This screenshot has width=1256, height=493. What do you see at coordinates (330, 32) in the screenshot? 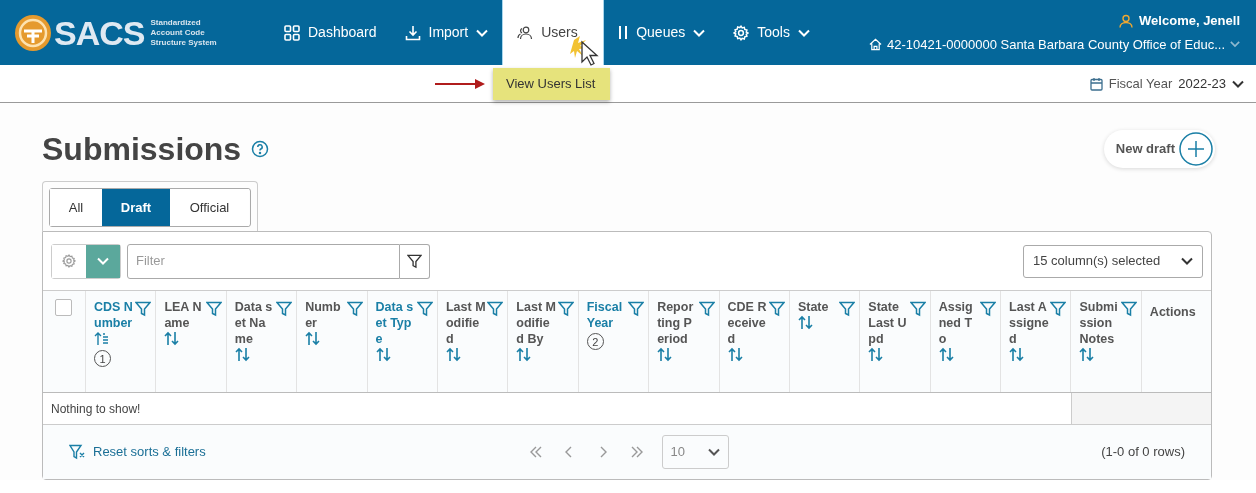
I see `nav-item: Dashboard` at bounding box center [330, 32].